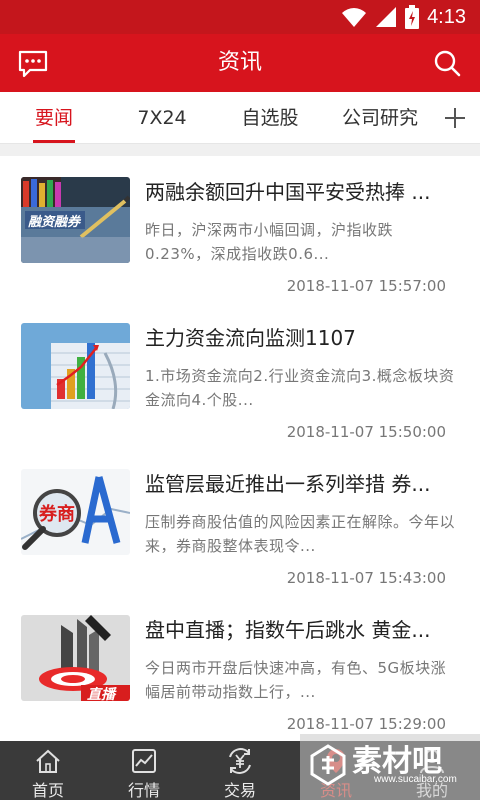 The image size is (480, 800). Describe the element at coordinates (144, 761) in the screenshot. I see `chart-icon` at that location.